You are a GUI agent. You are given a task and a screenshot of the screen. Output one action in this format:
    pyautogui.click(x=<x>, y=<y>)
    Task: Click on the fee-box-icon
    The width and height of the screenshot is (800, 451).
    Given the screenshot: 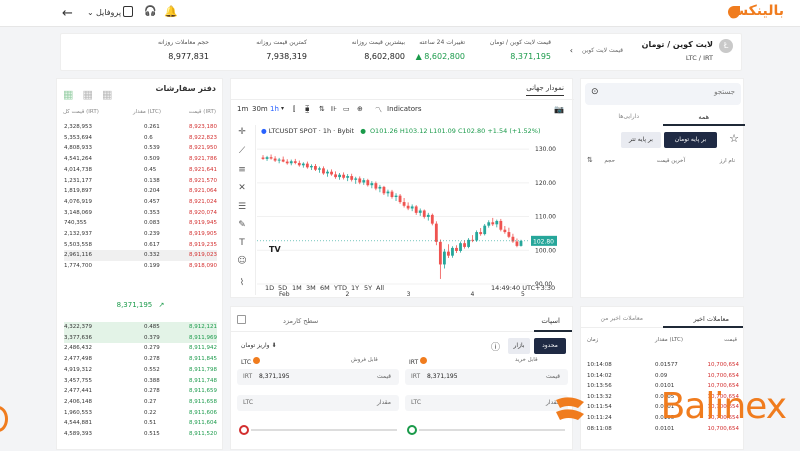 What is the action you would take?
    pyautogui.click(x=241, y=319)
    